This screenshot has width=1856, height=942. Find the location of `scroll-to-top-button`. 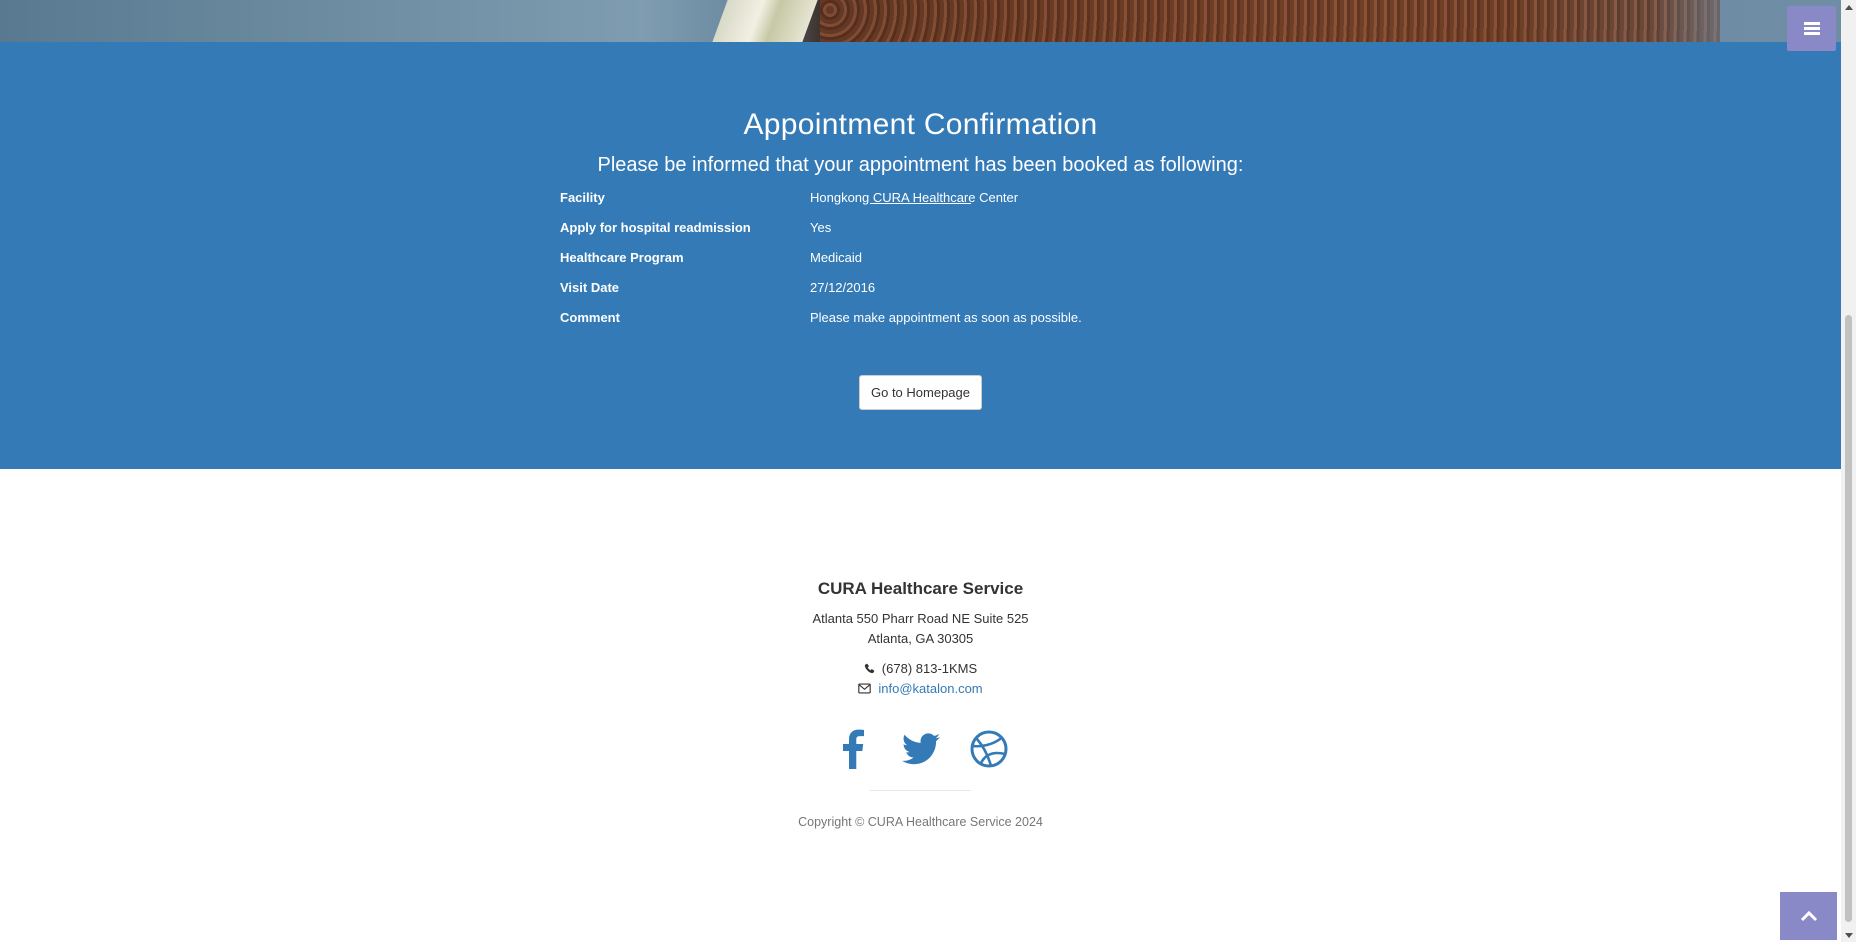

scroll-to-top-button is located at coordinates (1808, 916).